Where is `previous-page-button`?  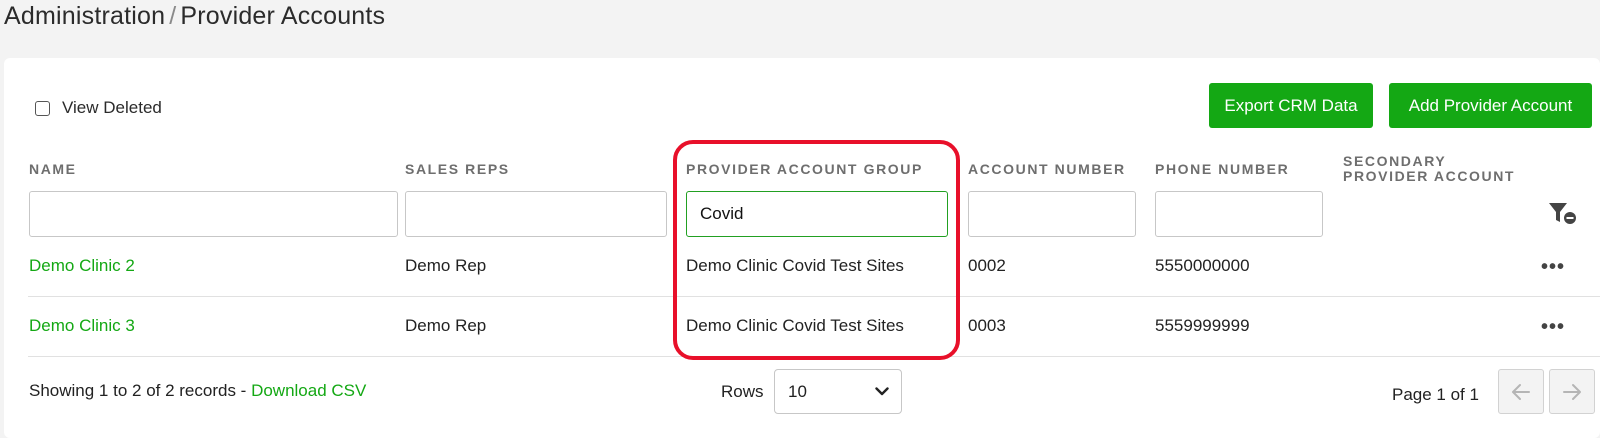 previous-page-button is located at coordinates (1521, 391).